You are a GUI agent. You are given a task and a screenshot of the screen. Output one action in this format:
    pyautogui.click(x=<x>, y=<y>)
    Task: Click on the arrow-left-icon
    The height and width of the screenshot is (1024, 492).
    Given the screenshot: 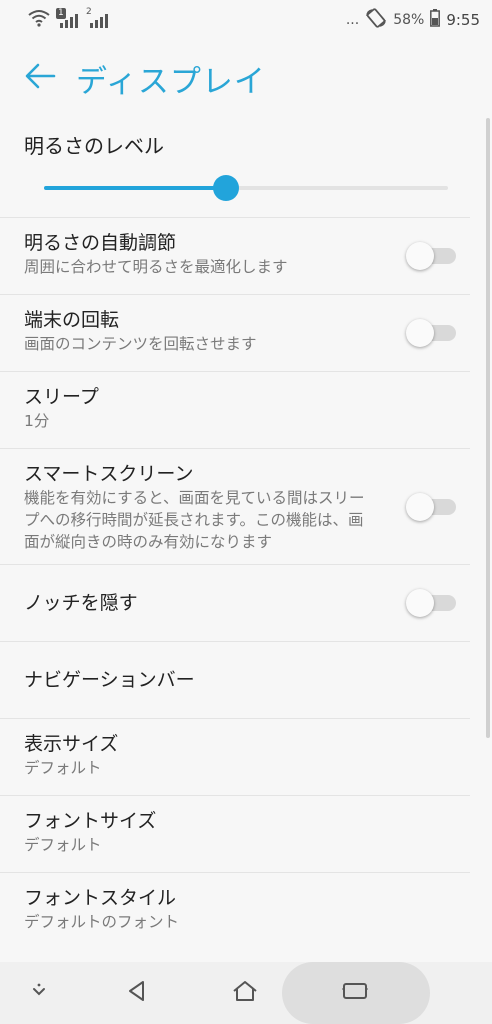 What is the action you would take?
    pyautogui.click(x=40, y=78)
    